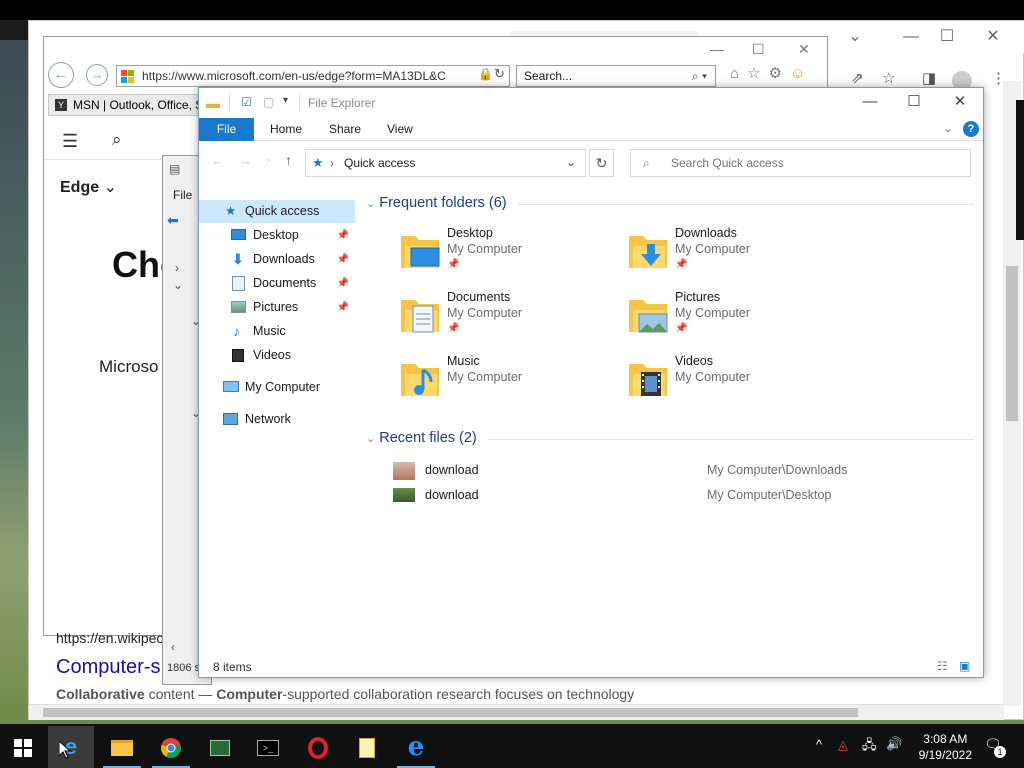 The image size is (1024, 768). What do you see at coordinates (178, 285) in the screenshot?
I see `libraries-collapse-icon: ⌄` at bounding box center [178, 285].